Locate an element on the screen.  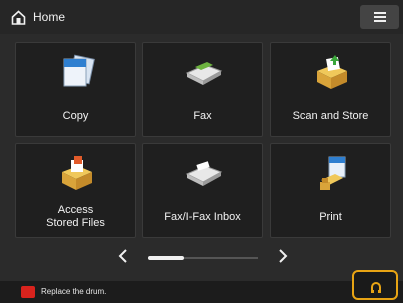
copy-icon is located at coordinates (79, 70).